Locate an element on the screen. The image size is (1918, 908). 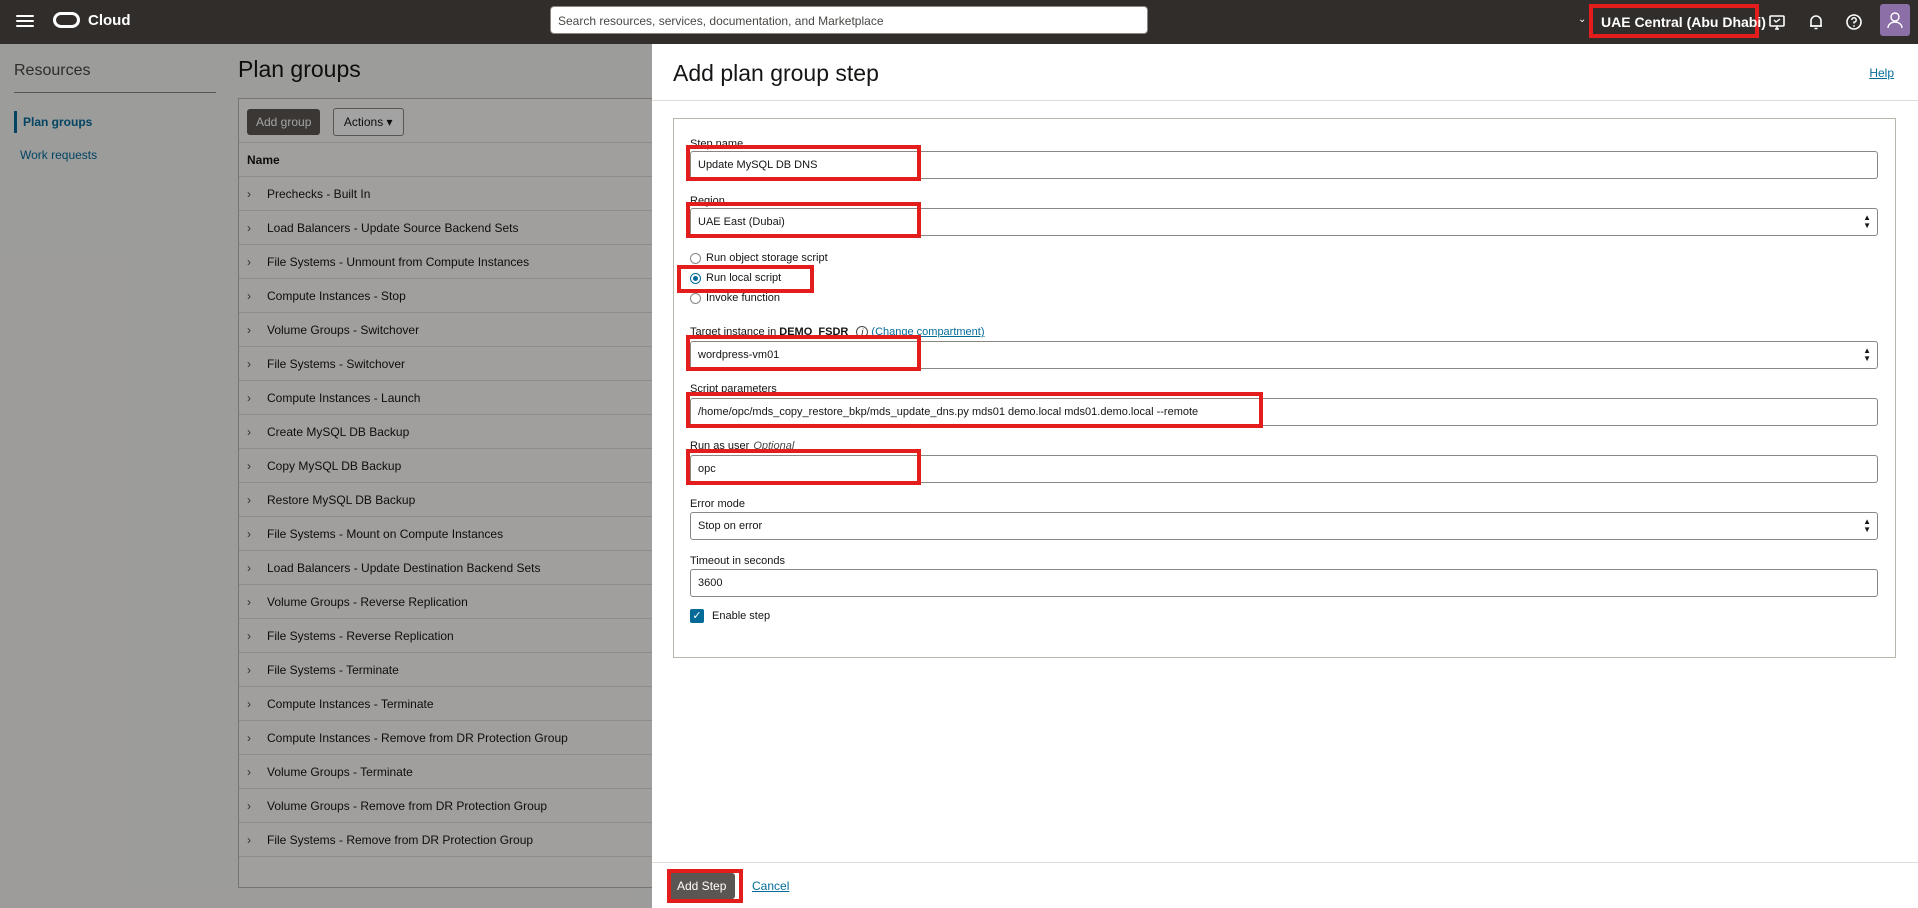
panel-title: Add plan group step is located at coordinates (776, 73).